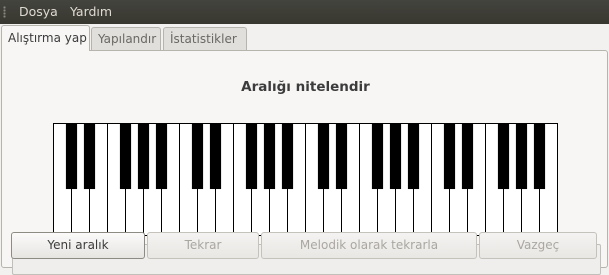  Describe the element at coordinates (203, 245) in the screenshot. I see `repeat-button: Tekrar` at that location.